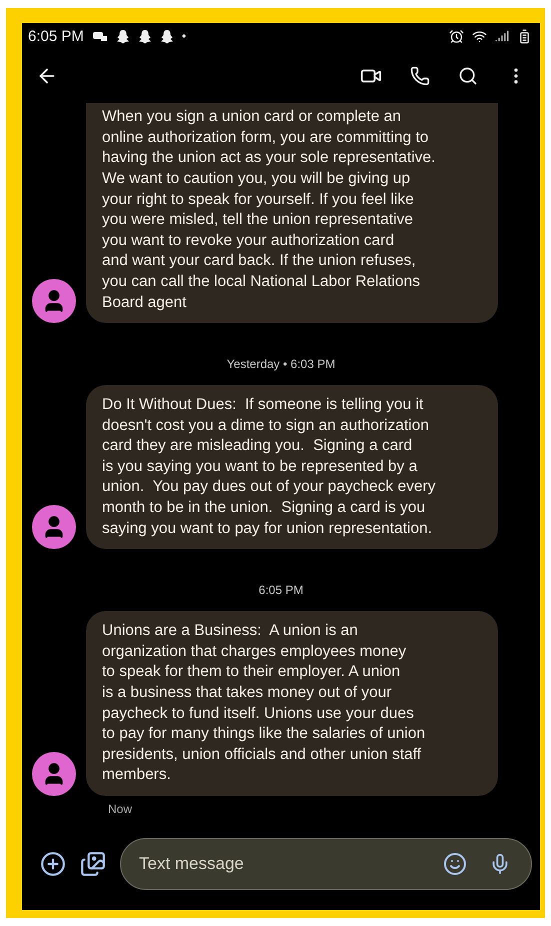 The height and width of the screenshot is (926, 551). What do you see at coordinates (281, 590) in the screenshot?
I see `timestamp: 6:05 PM` at bounding box center [281, 590].